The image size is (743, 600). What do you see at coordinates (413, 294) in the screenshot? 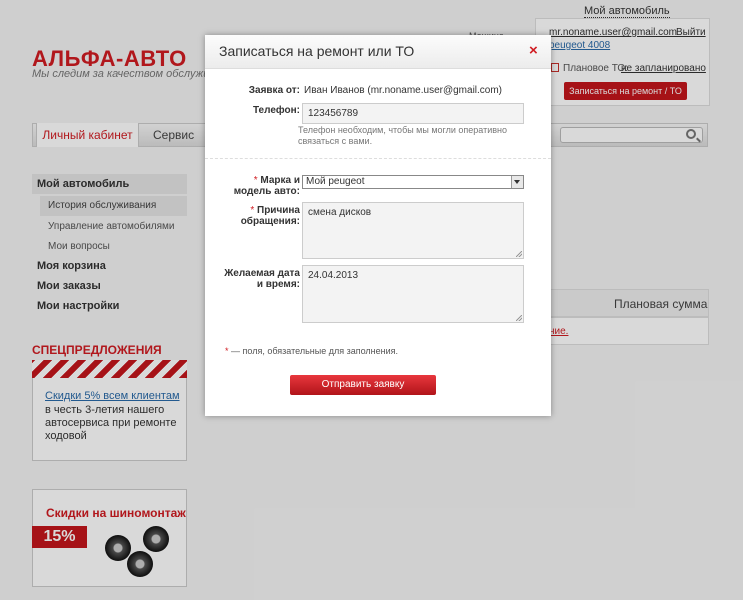
I see `date-textarea: 24.04.2013` at bounding box center [413, 294].